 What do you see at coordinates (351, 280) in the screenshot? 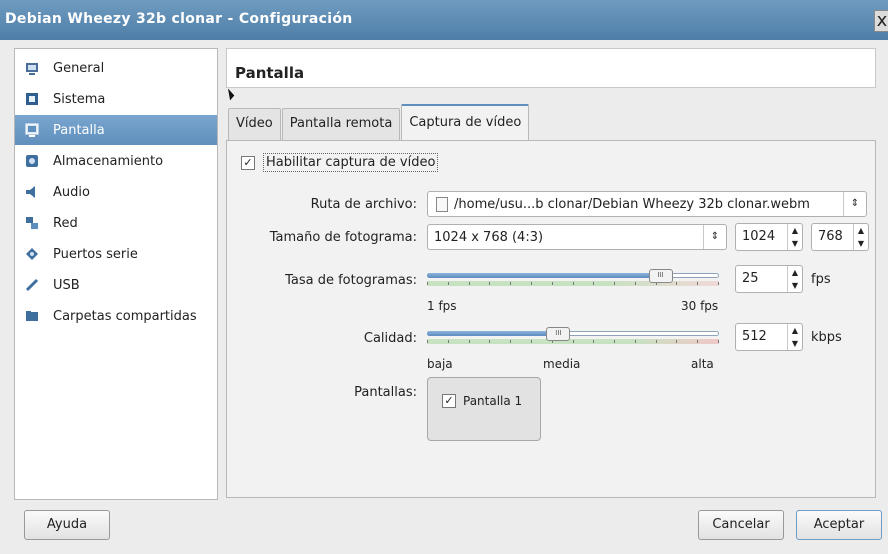
I see `frame-rate-label: Tasa de fotogramas:` at bounding box center [351, 280].